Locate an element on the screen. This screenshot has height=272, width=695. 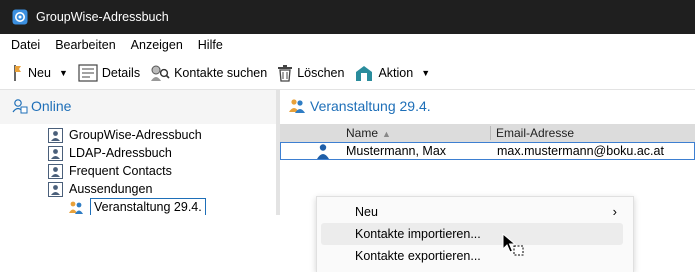
online-header: Online is located at coordinates (41, 106).